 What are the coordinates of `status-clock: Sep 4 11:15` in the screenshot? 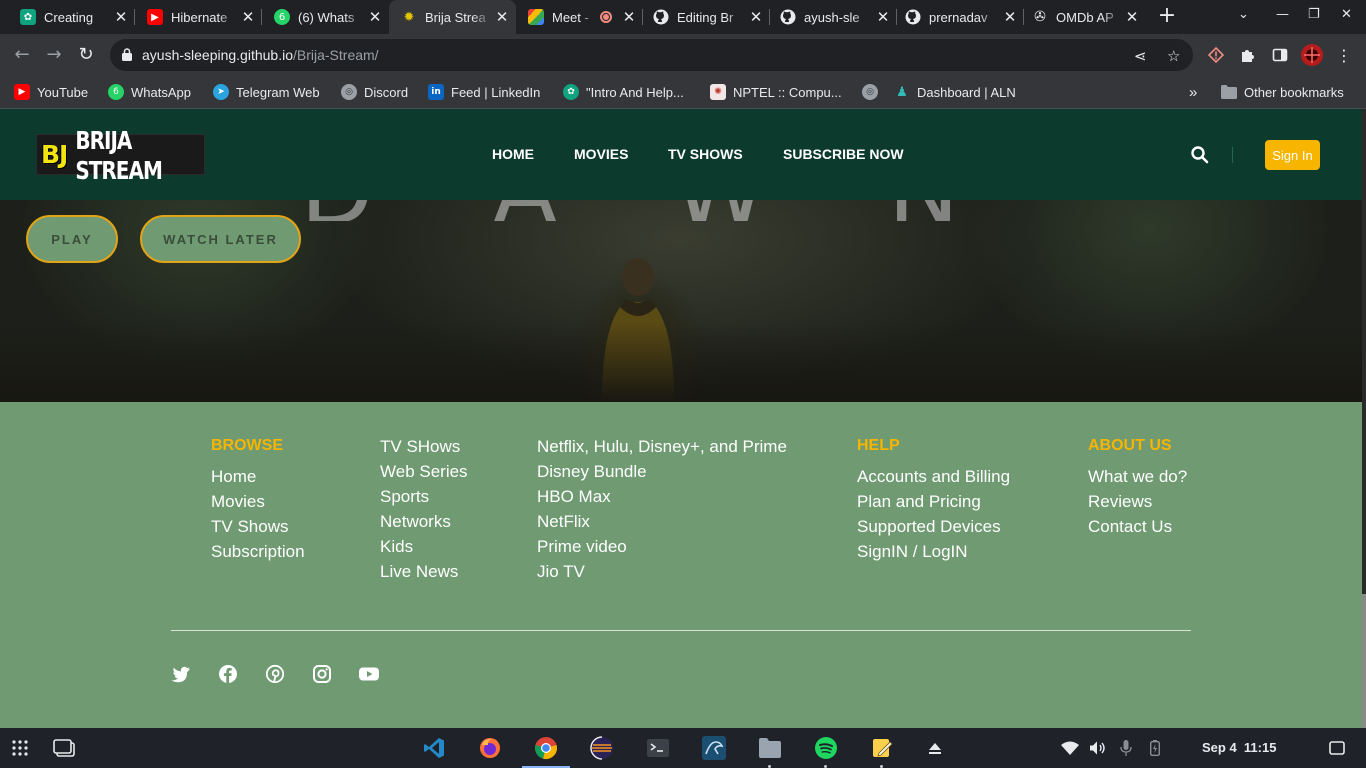 It's located at (1239, 747).